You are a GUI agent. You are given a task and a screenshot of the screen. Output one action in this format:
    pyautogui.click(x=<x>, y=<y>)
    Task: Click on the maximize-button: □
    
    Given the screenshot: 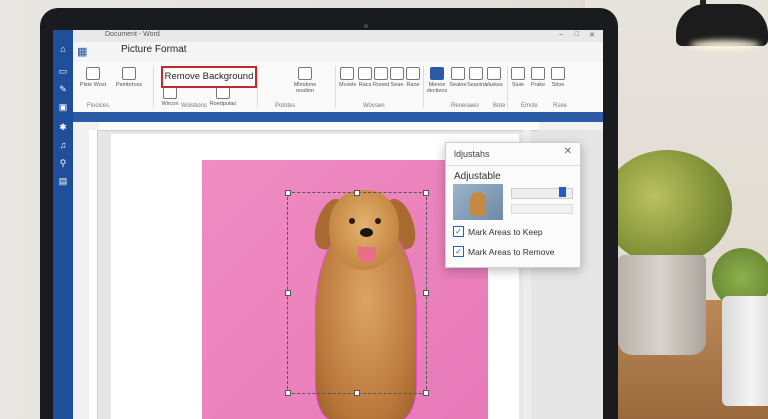 What is the action you would take?
    pyautogui.click(x=577, y=34)
    